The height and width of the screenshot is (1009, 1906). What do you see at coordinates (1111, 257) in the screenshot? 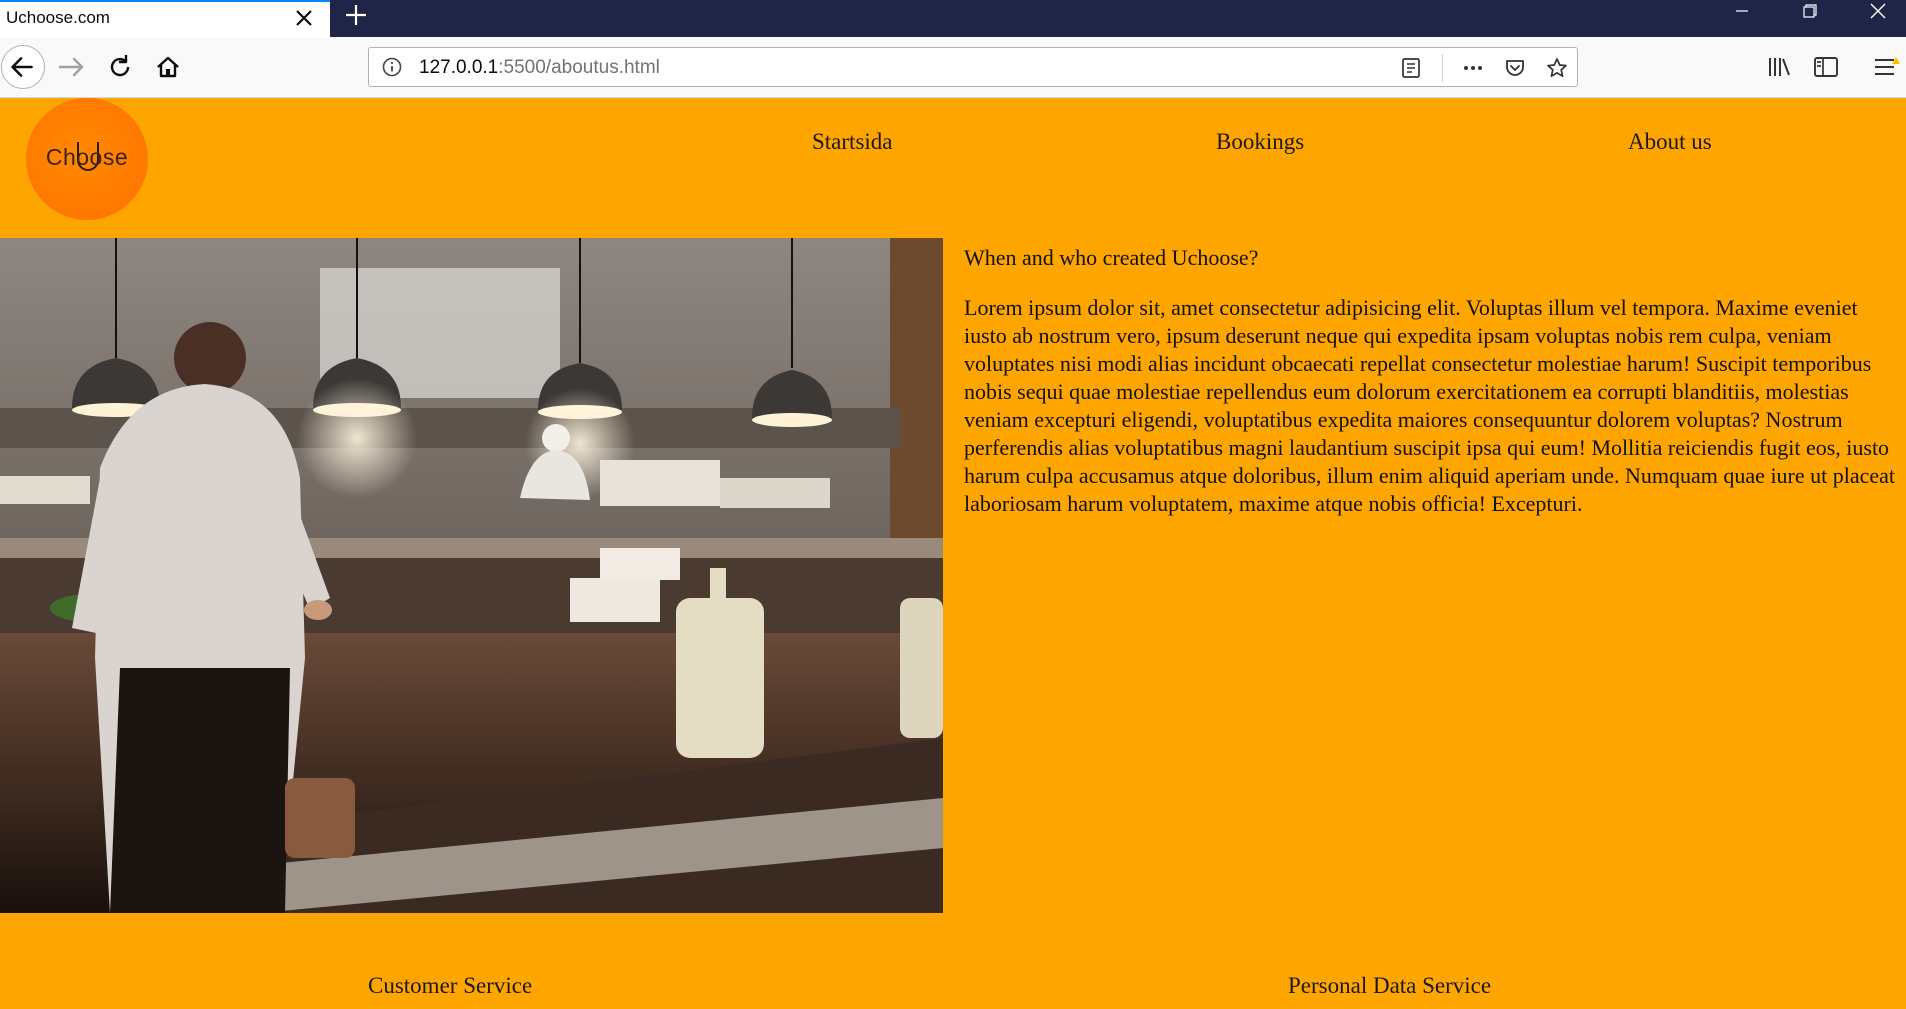
I see `article-heading: When and who created Uchoose?` at bounding box center [1111, 257].